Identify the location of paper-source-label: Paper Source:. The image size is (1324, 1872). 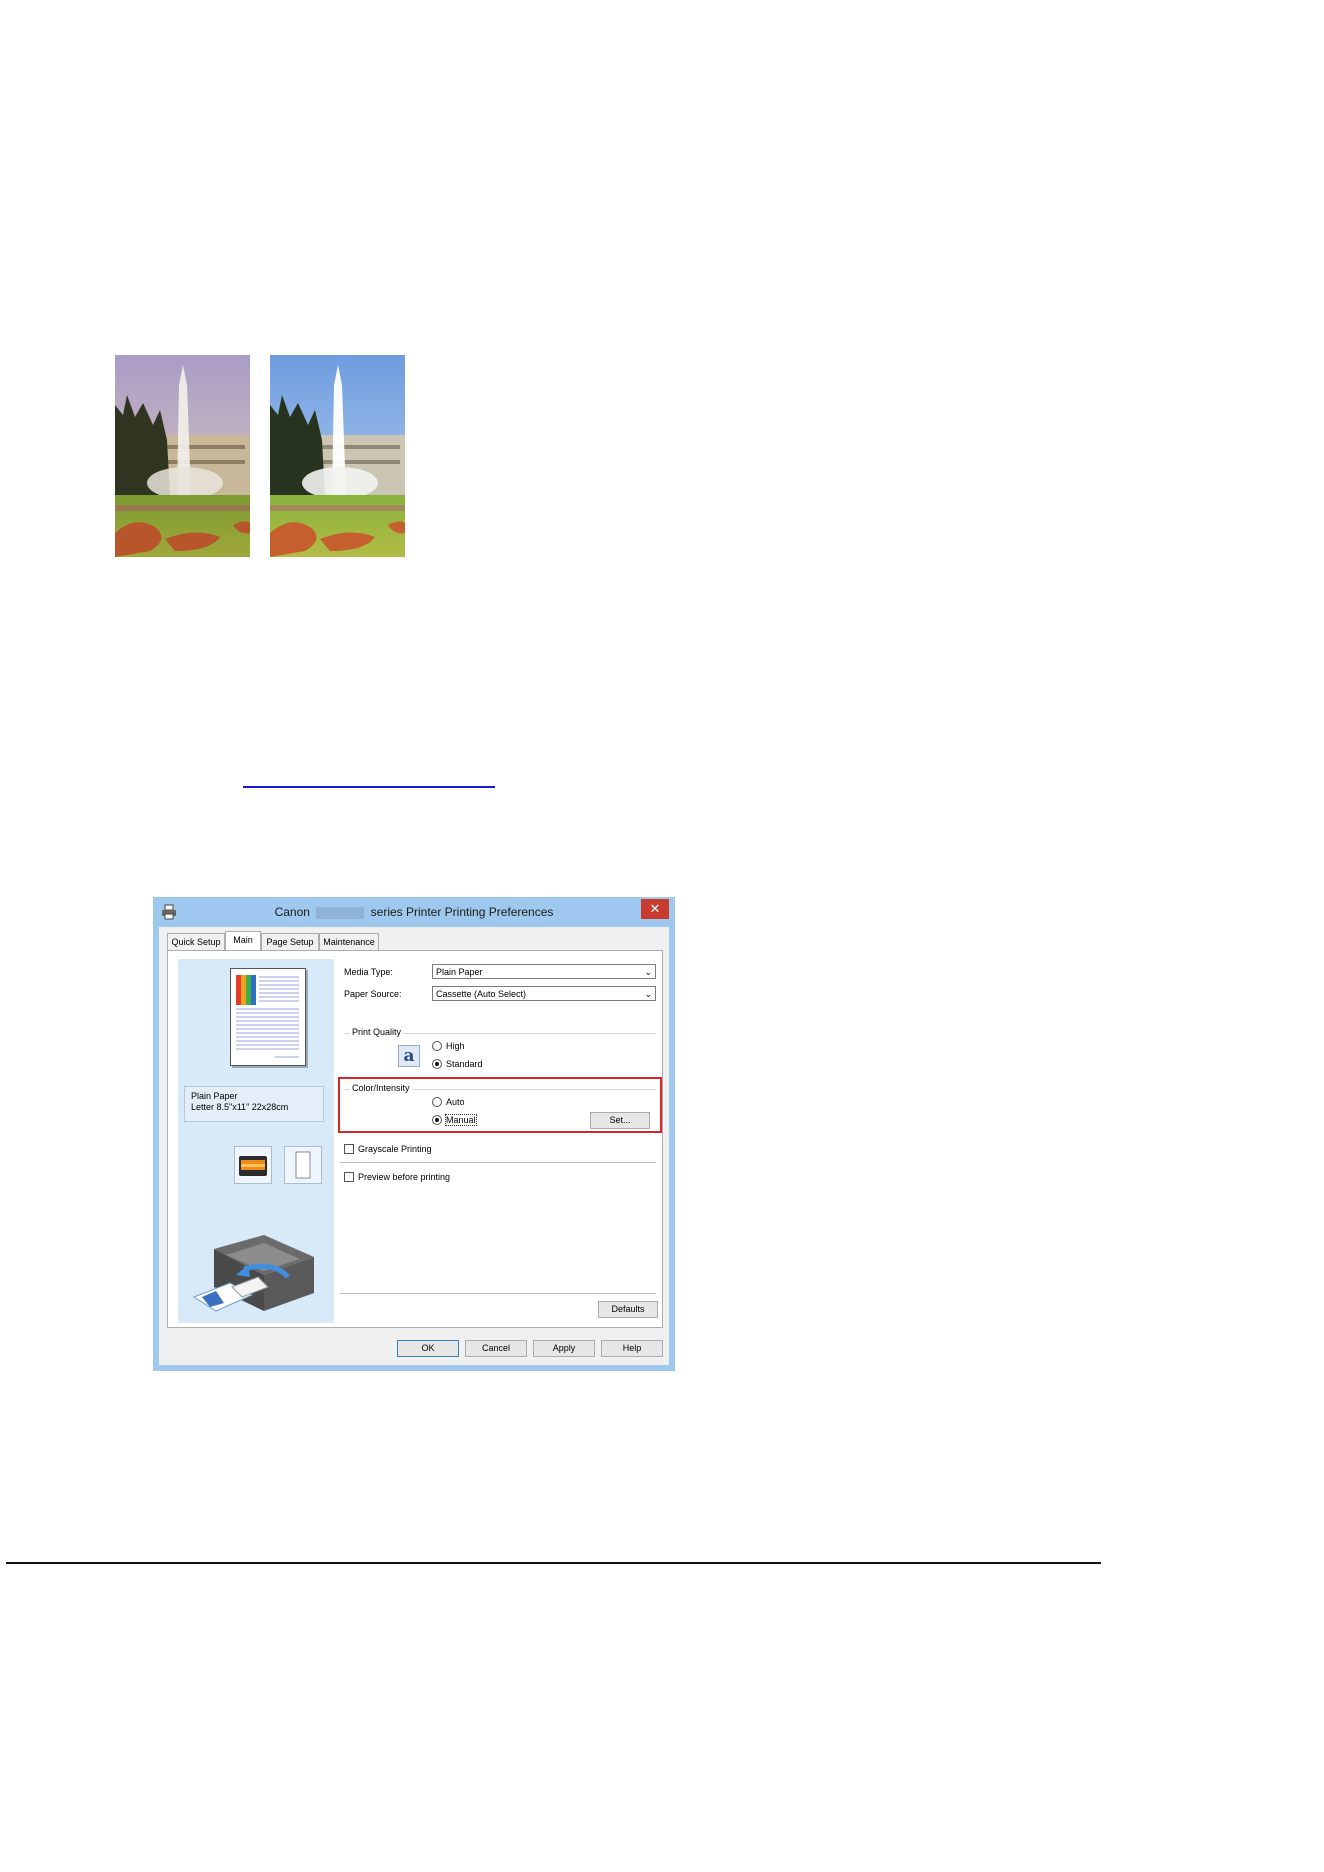
(373, 994).